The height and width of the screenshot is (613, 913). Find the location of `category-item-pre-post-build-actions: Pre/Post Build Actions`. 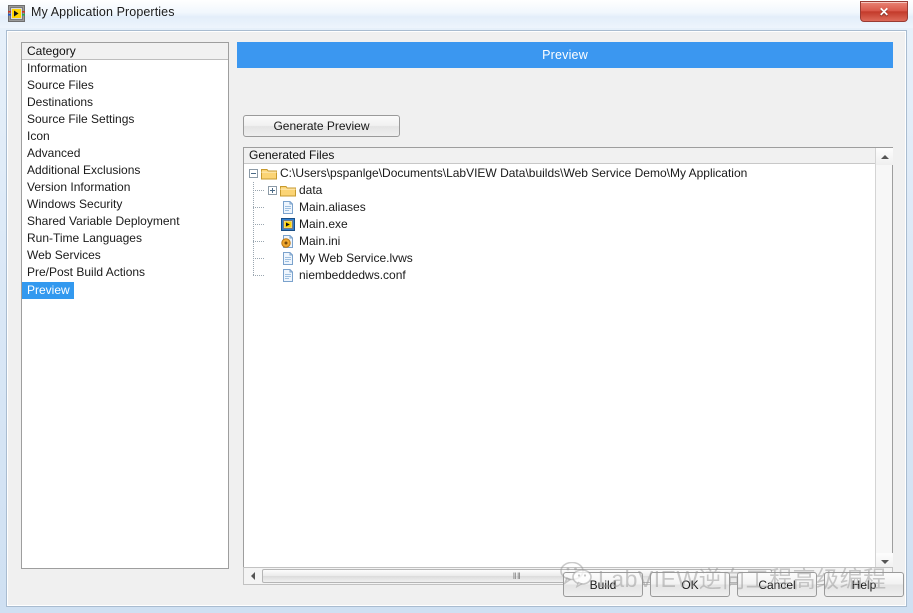

category-item-pre-post-build-actions: Pre/Post Build Actions is located at coordinates (125, 272).